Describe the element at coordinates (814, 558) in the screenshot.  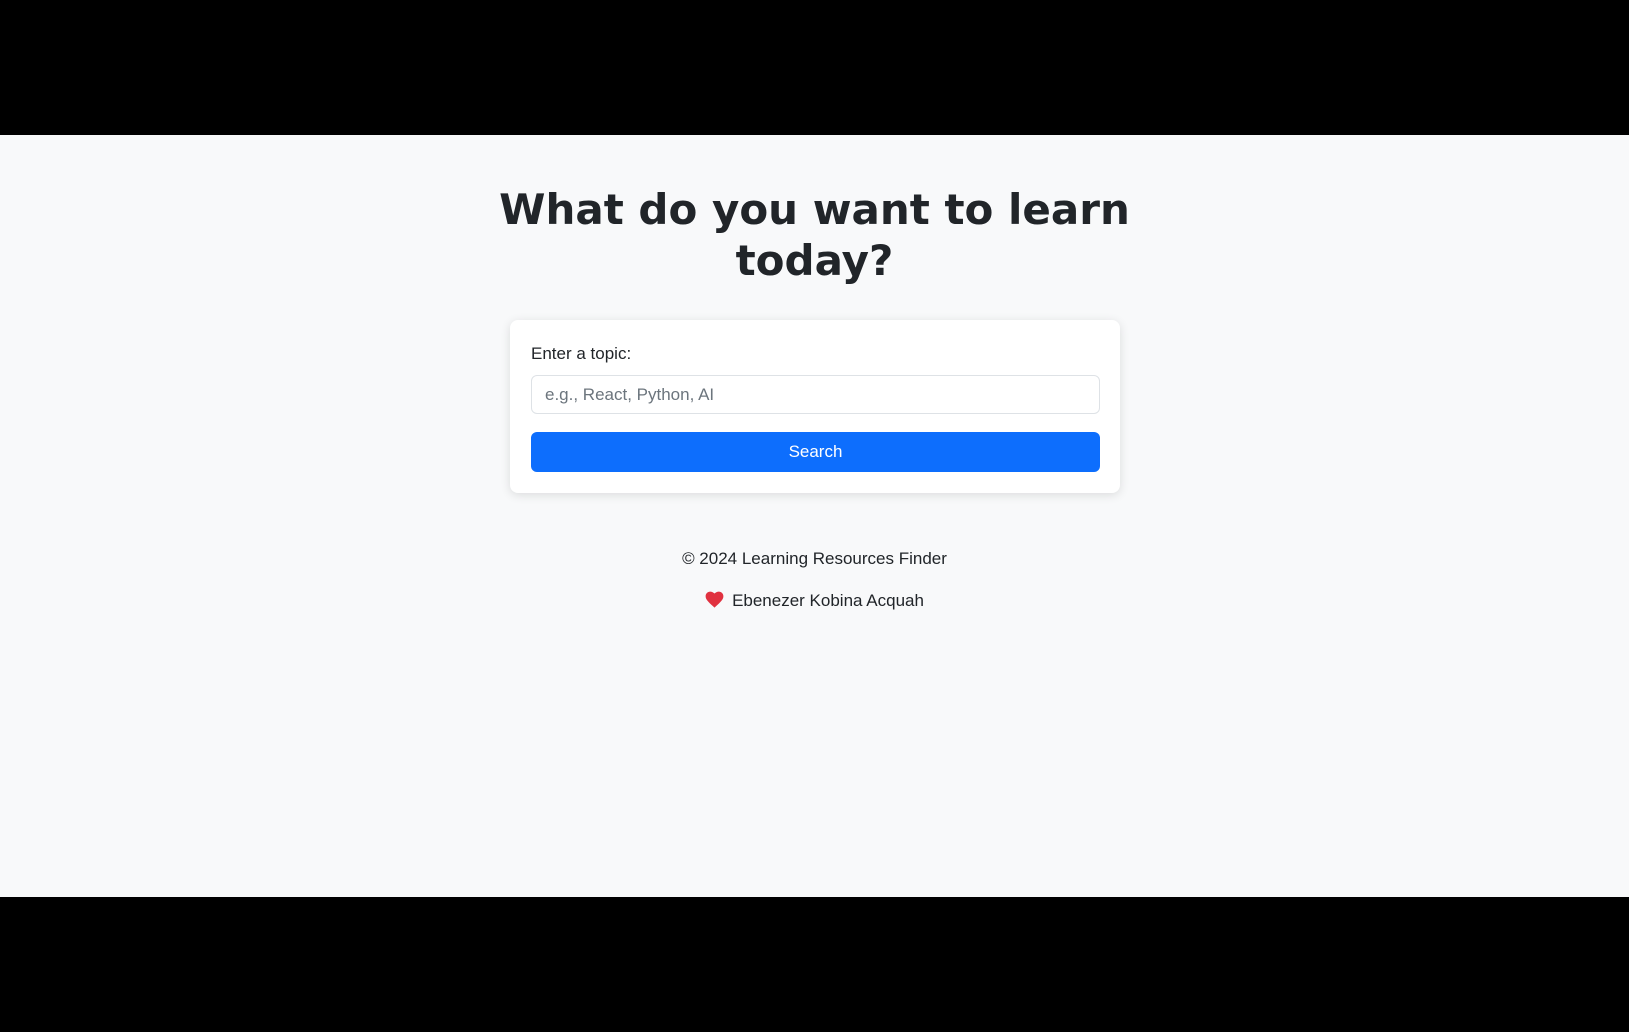
I see `copyright-text: © 2024 Learning Resources Finder` at that location.